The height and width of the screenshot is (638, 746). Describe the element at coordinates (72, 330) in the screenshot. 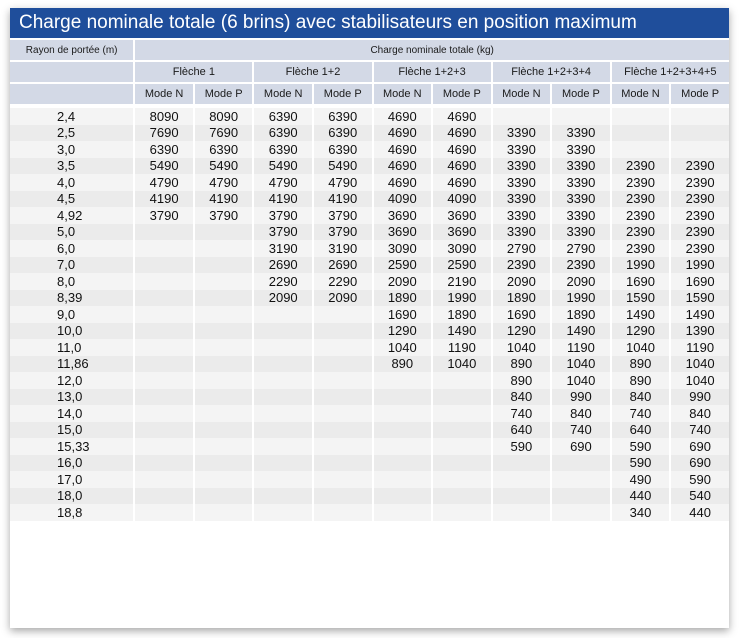

I see `radius-cell: 10,0` at that location.